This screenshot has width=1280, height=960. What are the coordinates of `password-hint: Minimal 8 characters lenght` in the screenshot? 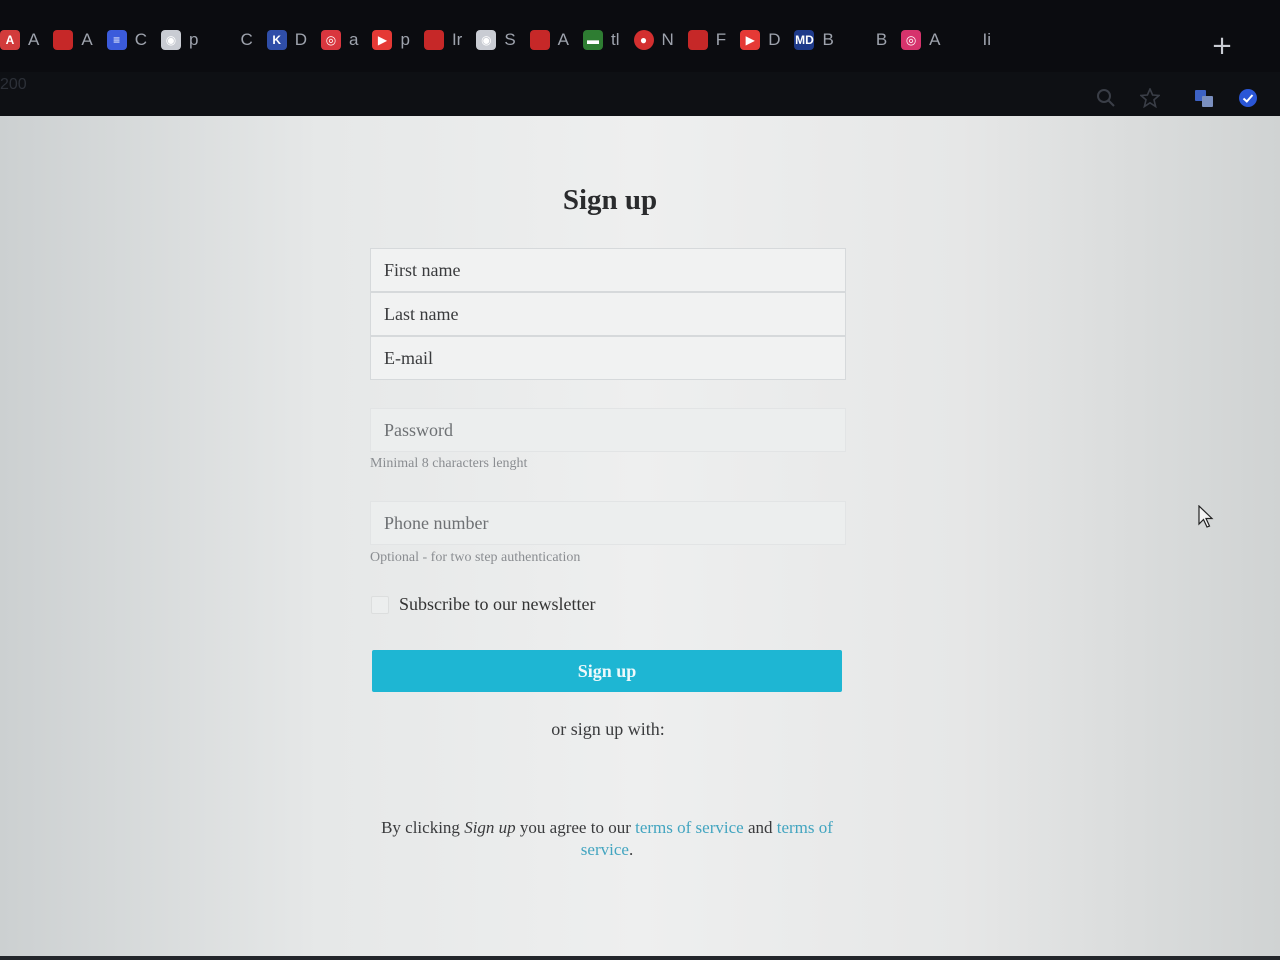 It's located at (449, 463).